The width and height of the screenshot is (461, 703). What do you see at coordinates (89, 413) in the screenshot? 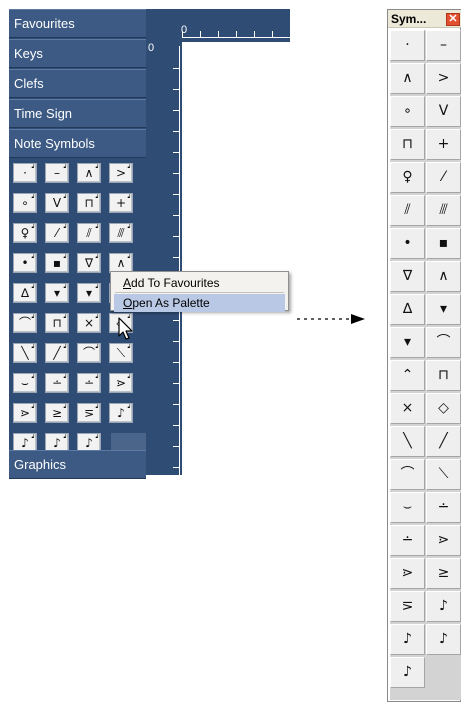
I see `symbol-button: ⋝ ♪` at bounding box center [89, 413].